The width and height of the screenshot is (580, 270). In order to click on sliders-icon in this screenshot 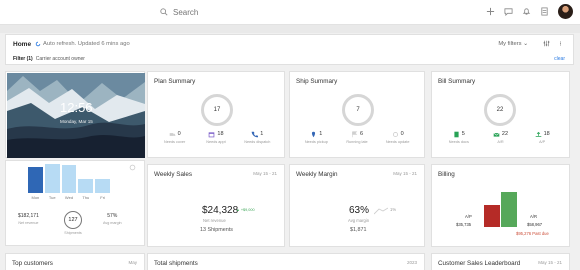, I will do `click(546, 43)`.